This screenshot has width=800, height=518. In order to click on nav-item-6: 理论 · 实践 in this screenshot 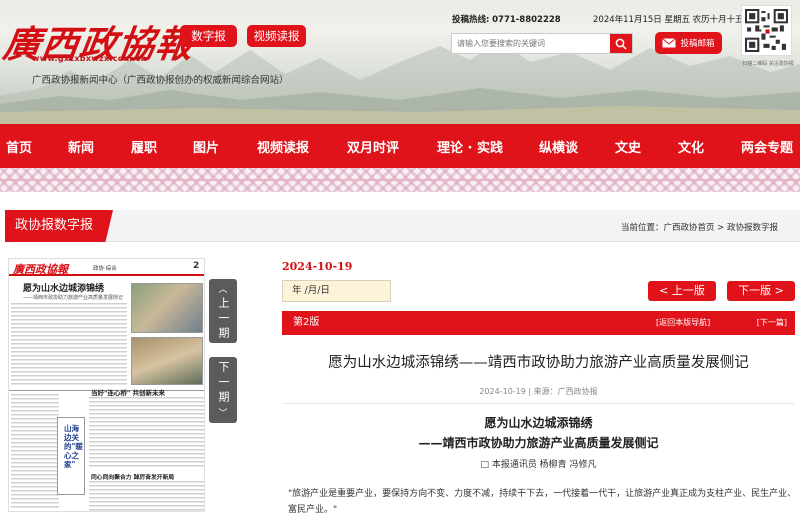, I will do `click(470, 146)`.